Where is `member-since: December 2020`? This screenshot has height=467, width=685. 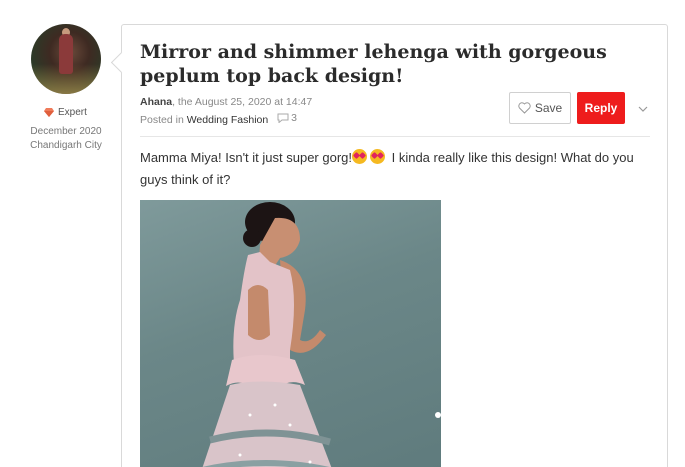
member-since: December 2020 is located at coordinates (66, 131).